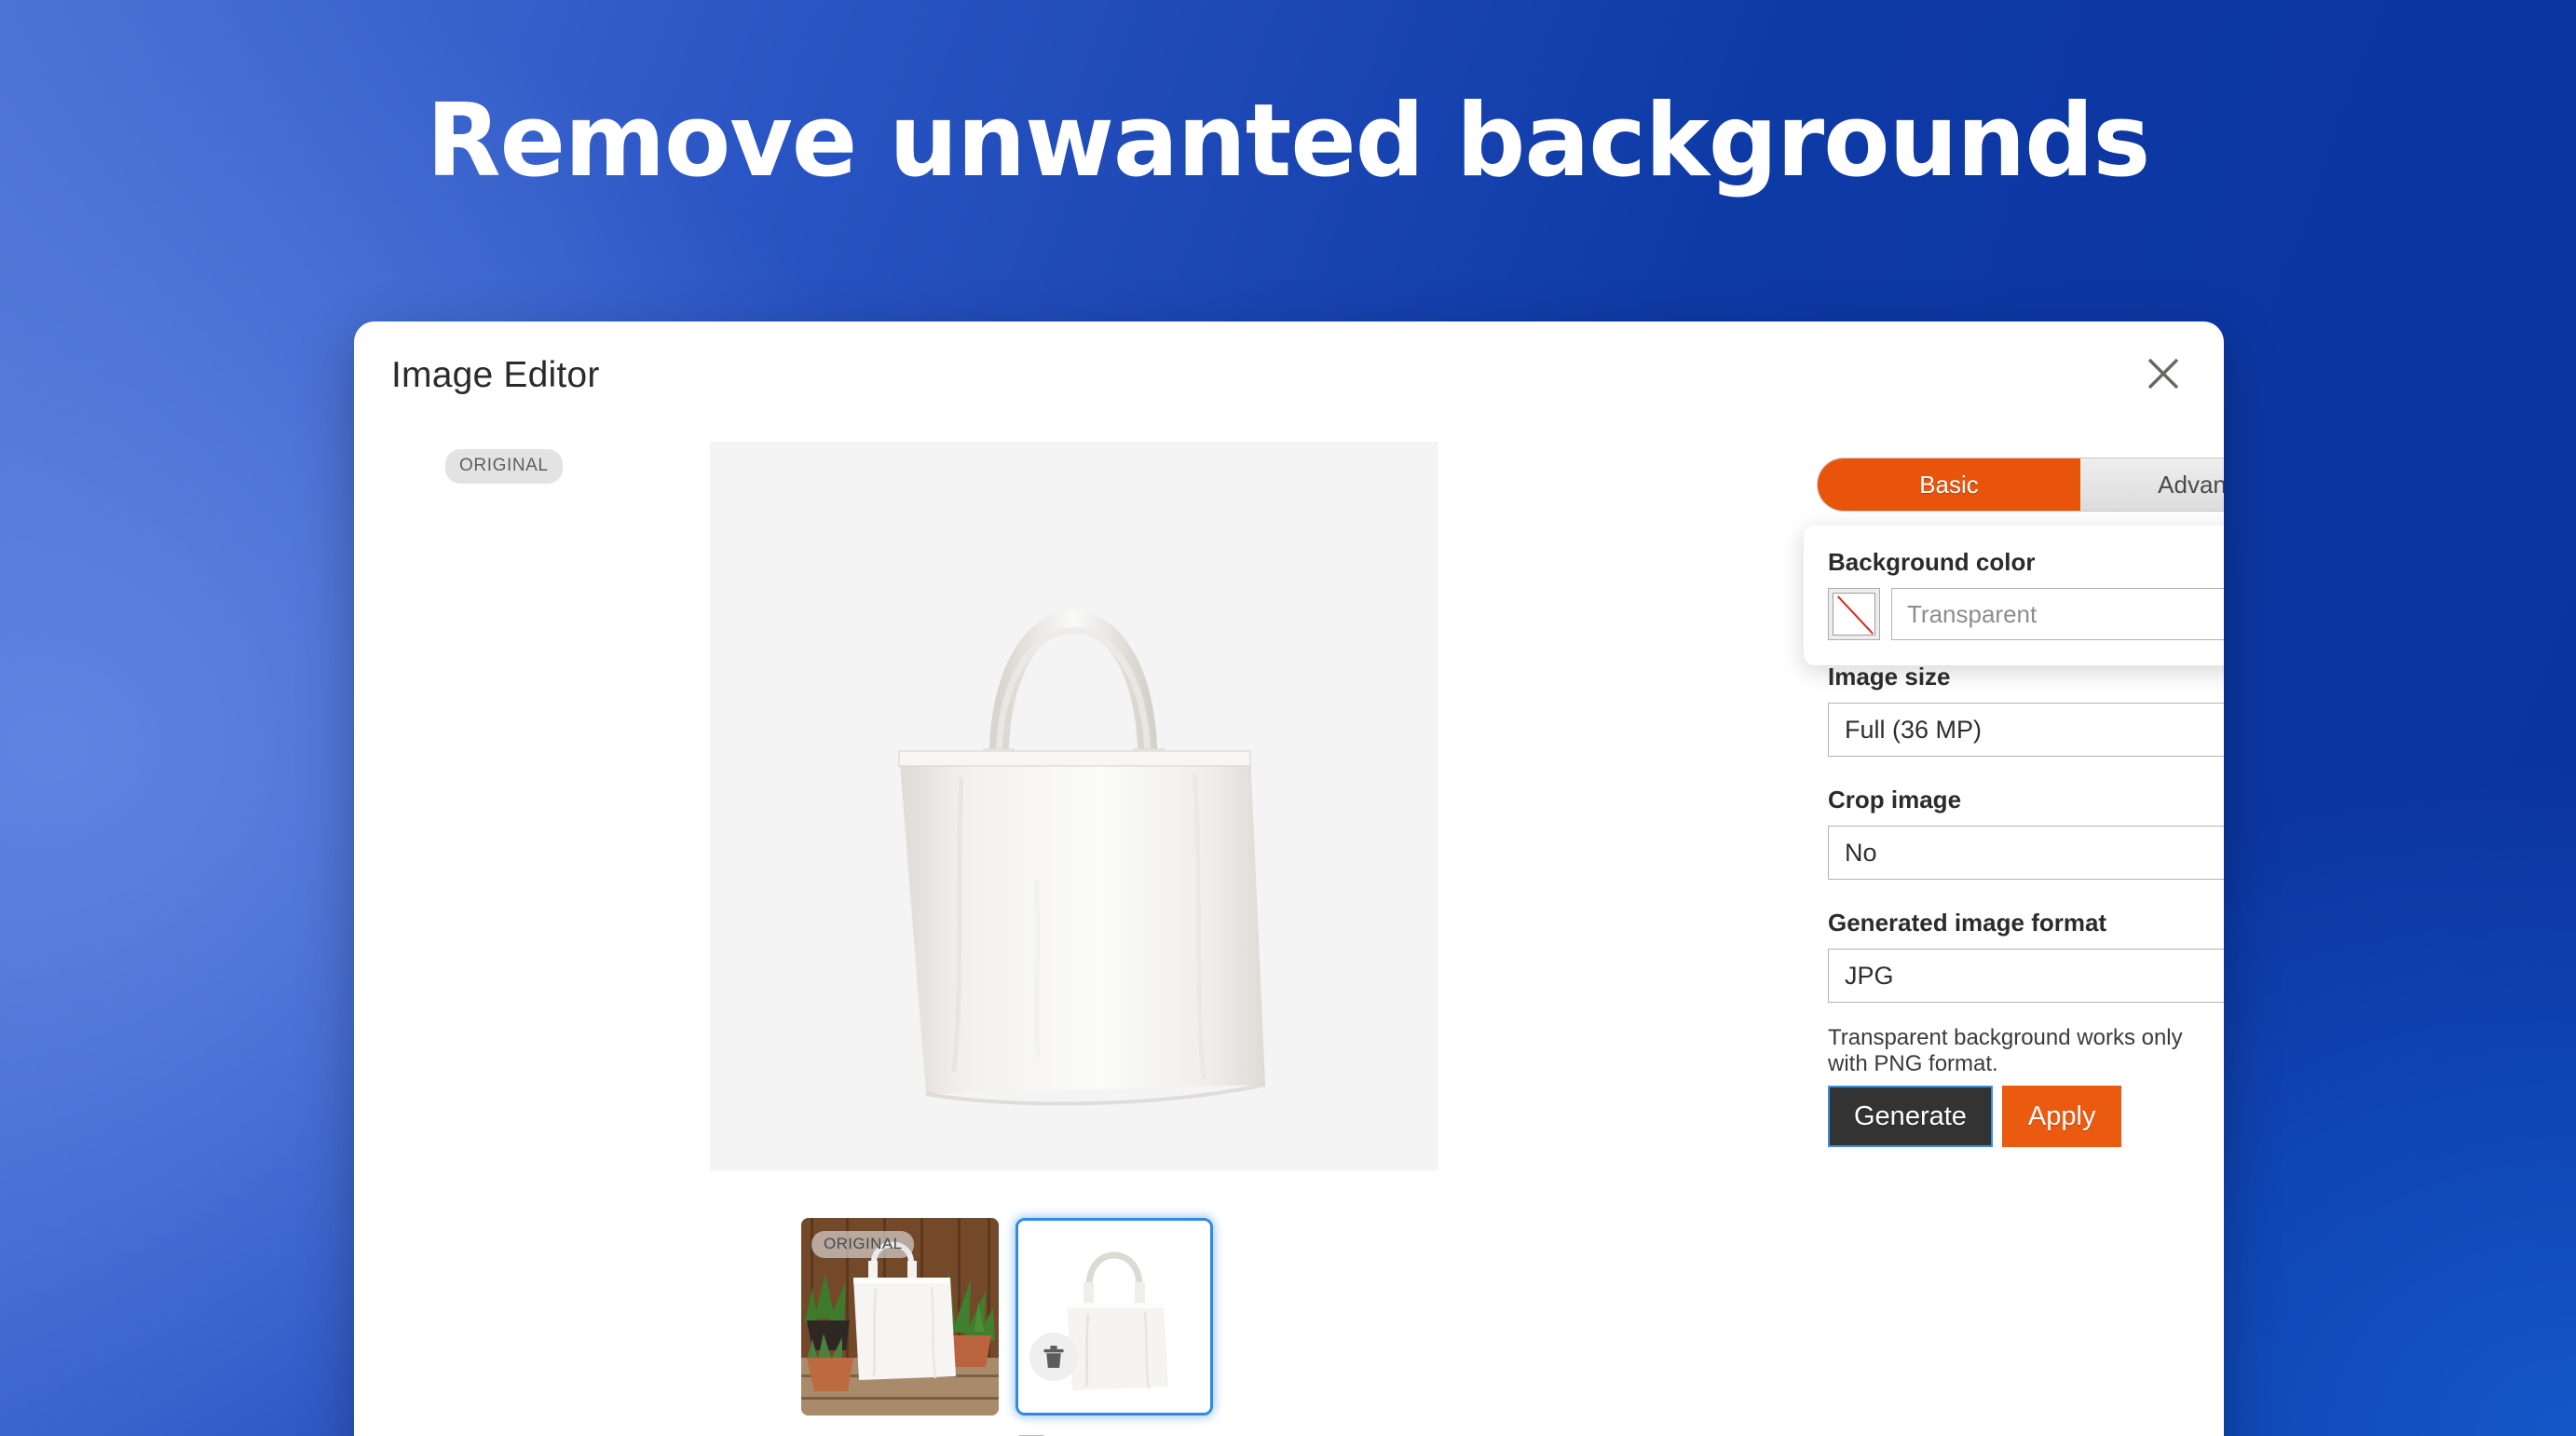 This screenshot has width=2576, height=1436. I want to click on crop-image-select: No, so click(2026, 853).